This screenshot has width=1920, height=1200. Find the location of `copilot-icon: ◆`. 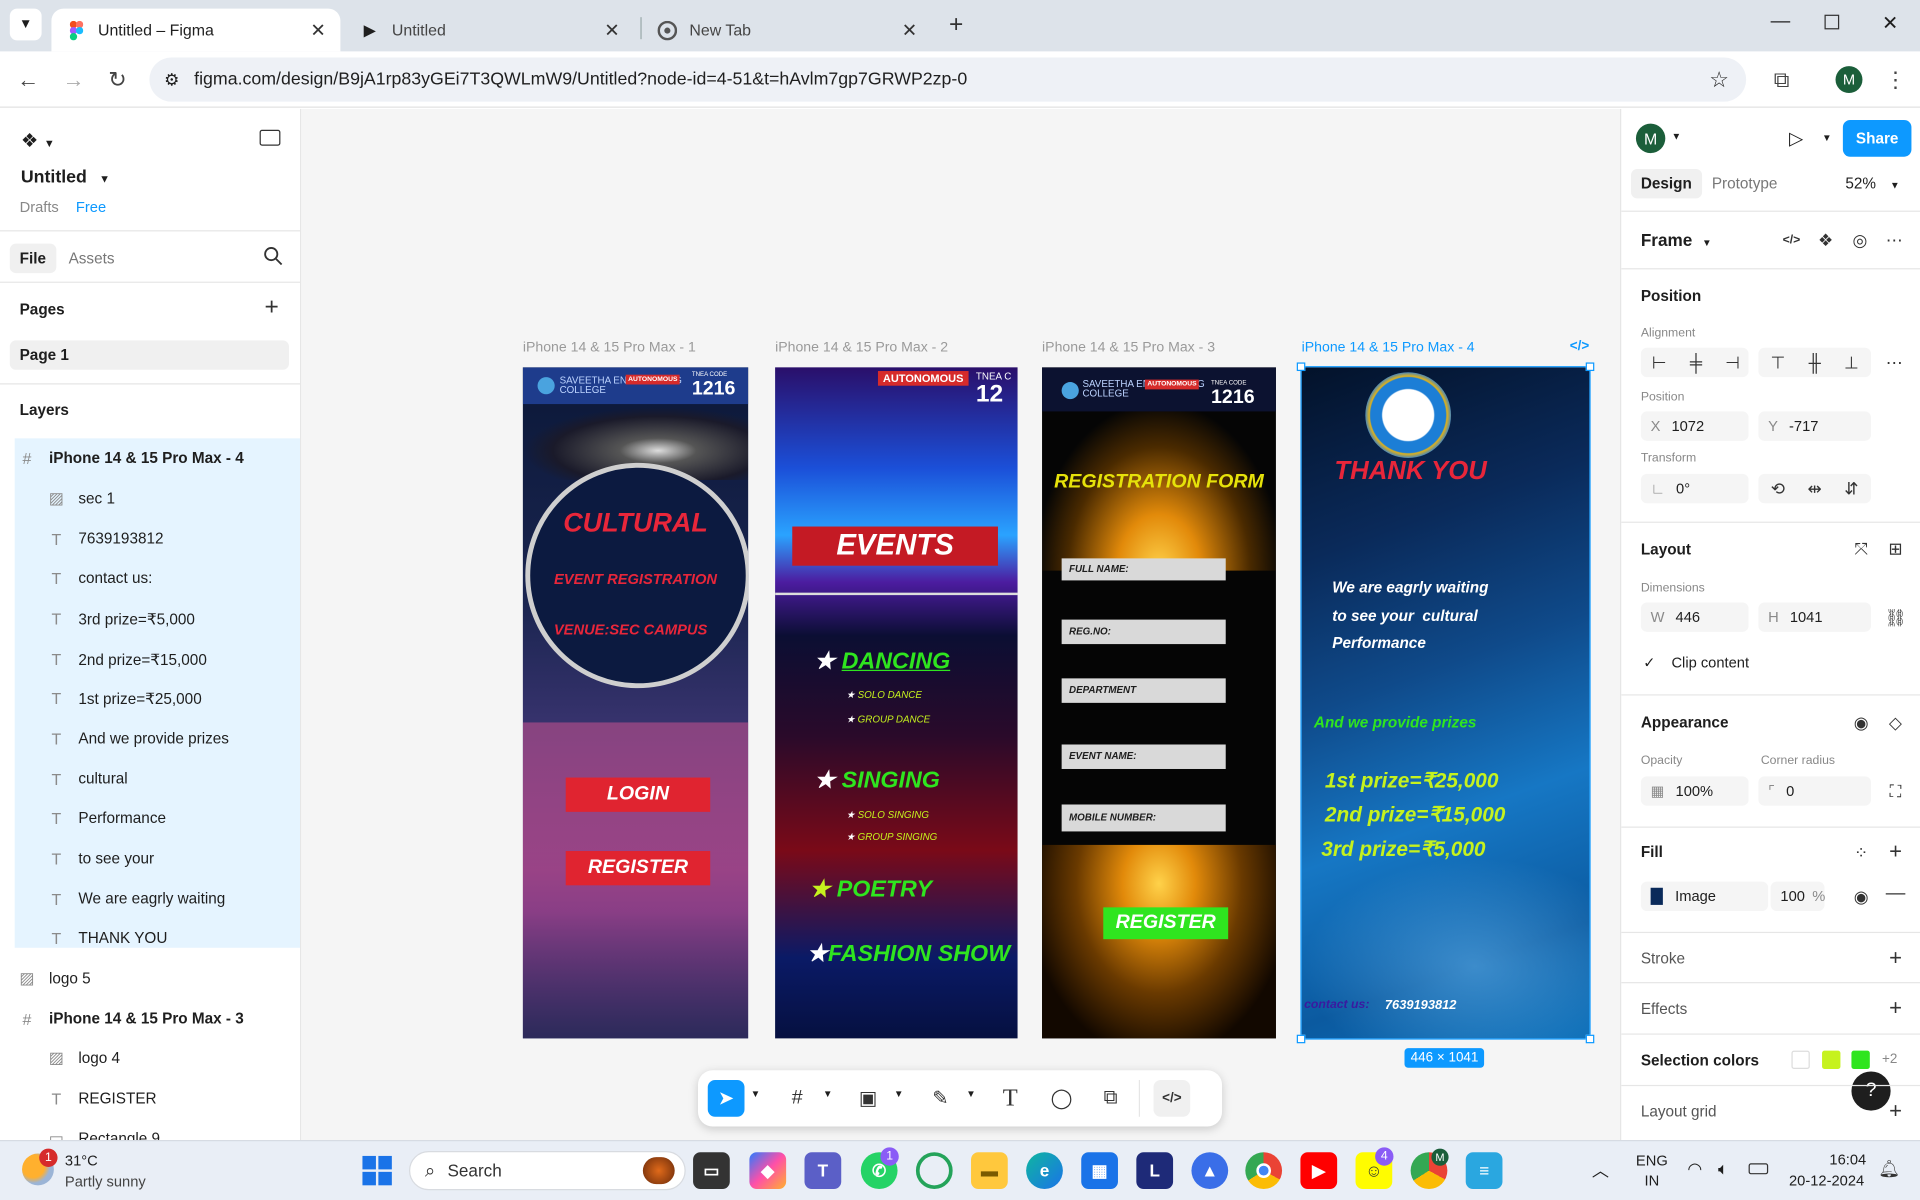

copilot-icon: ◆ is located at coordinates (768, 1170).